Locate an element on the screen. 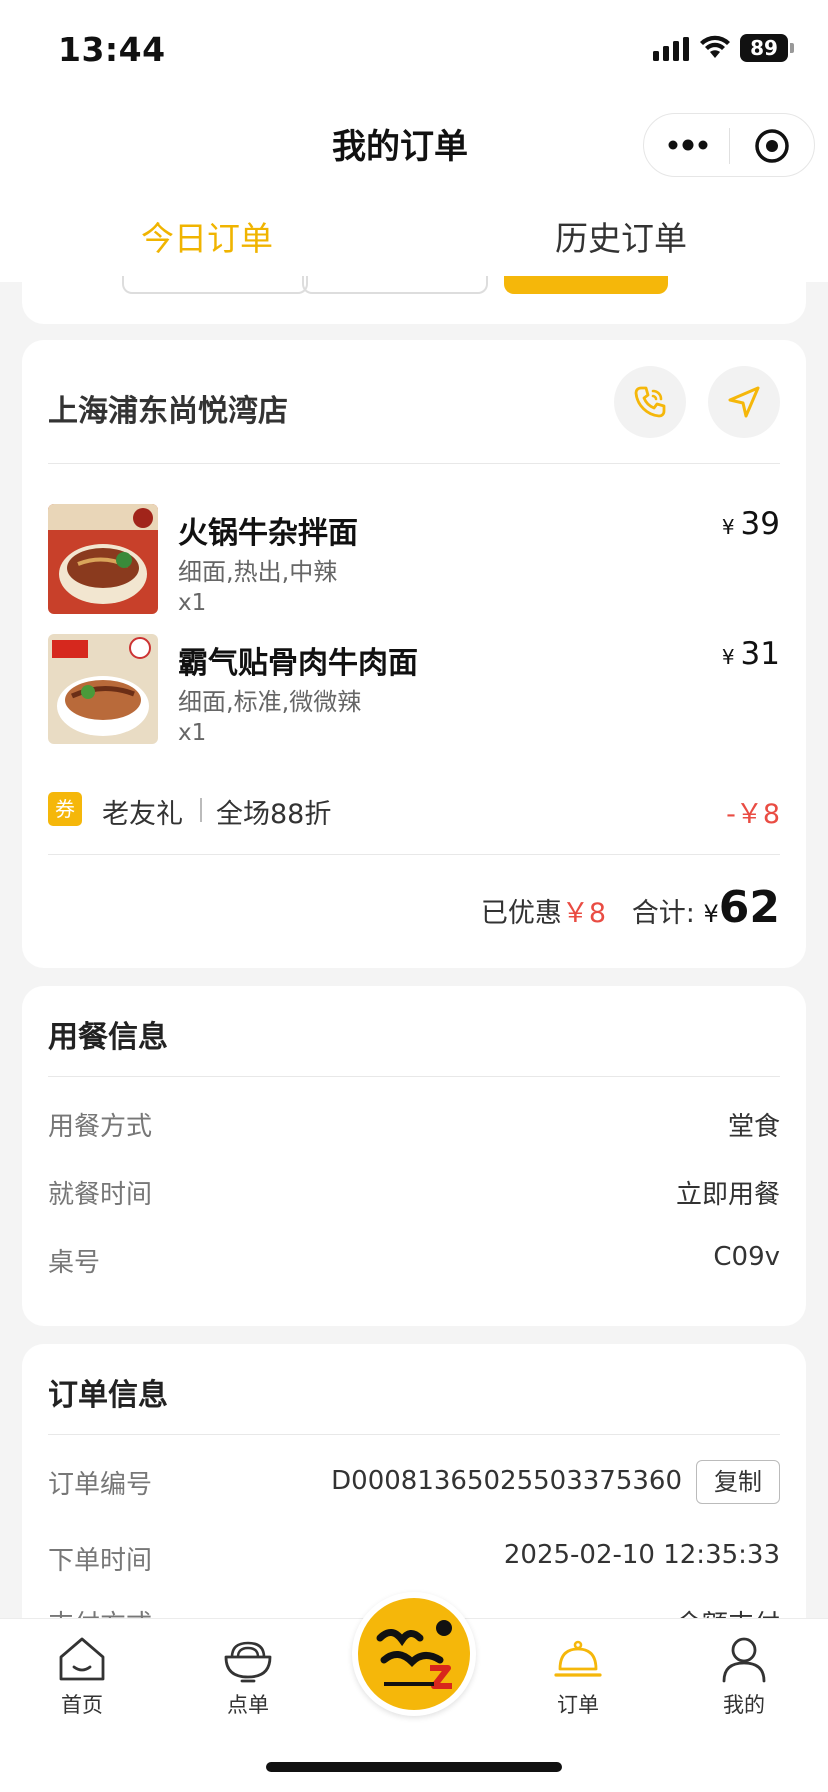 The image size is (828, 1792). order-time-value: 2025-02-10 12:35:33 is located at coordinates (641, 1555).